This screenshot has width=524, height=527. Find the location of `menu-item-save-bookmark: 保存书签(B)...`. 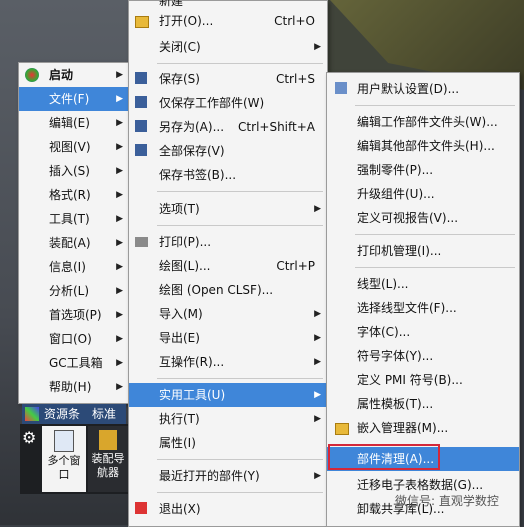

menu-item-save-bookmark: 保存书签(B)... is located at coordinates (228, 175).